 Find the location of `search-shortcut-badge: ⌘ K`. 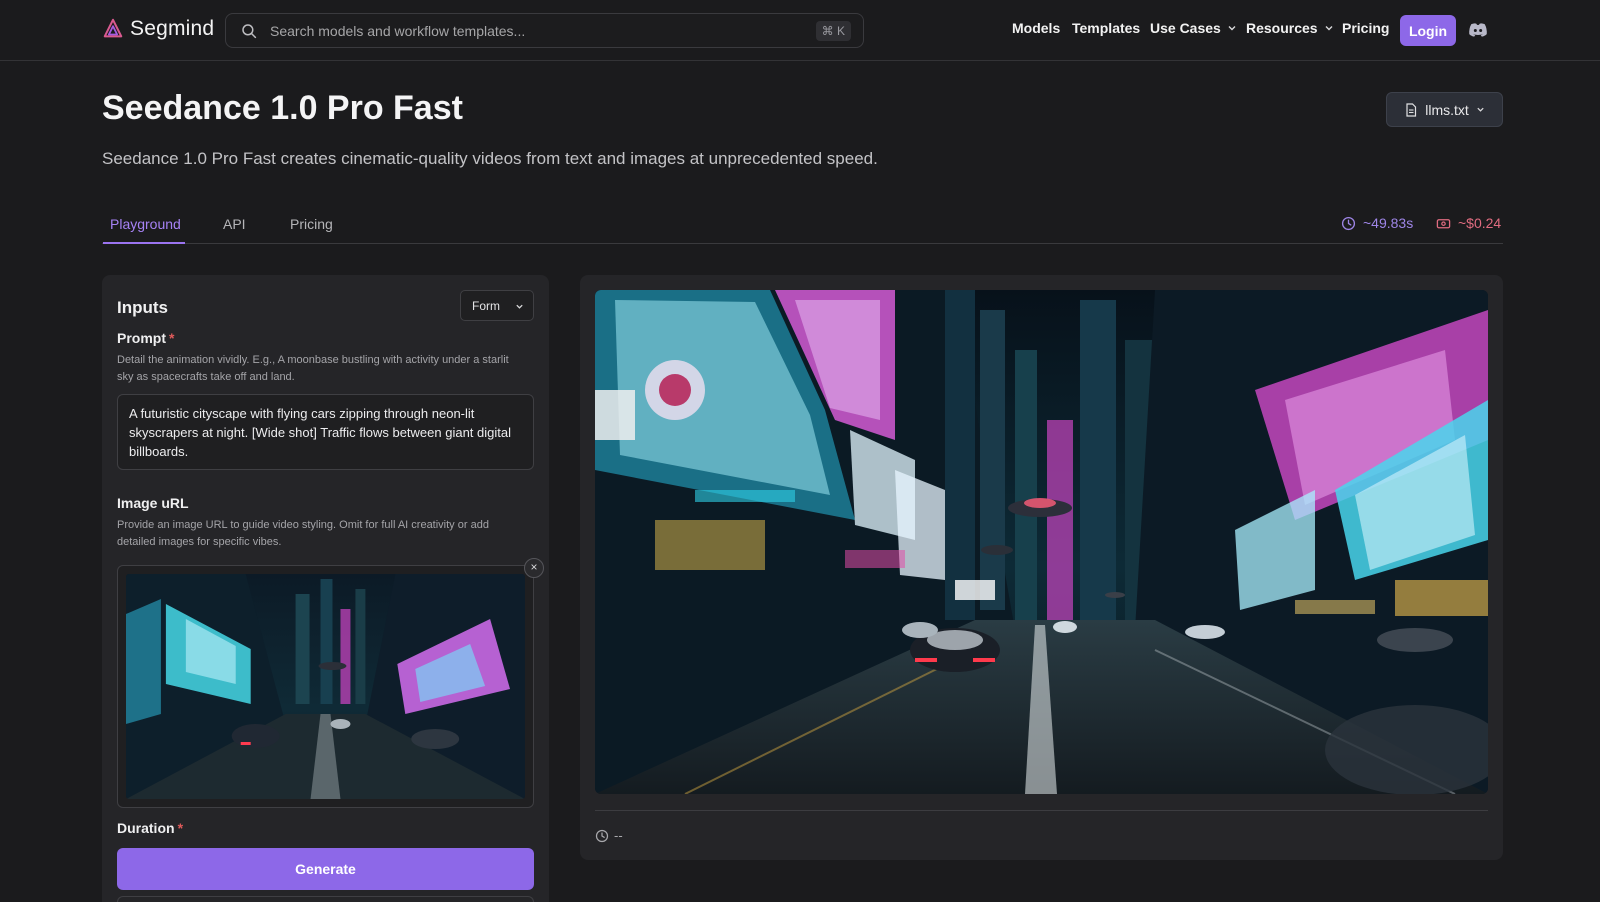

search-shortcut-badge: ⌘ K is located at coordinates (833, 31).